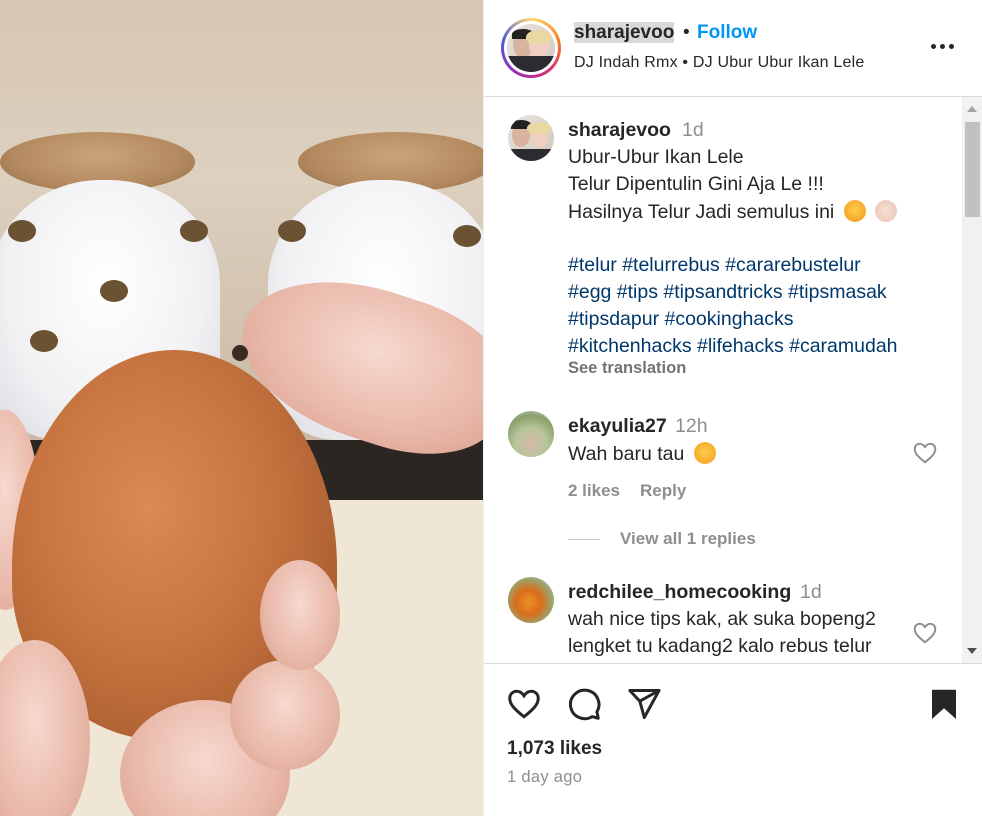 This screenshot has width=982, height=816. I want to click on replies-divider, so click(584, 540).